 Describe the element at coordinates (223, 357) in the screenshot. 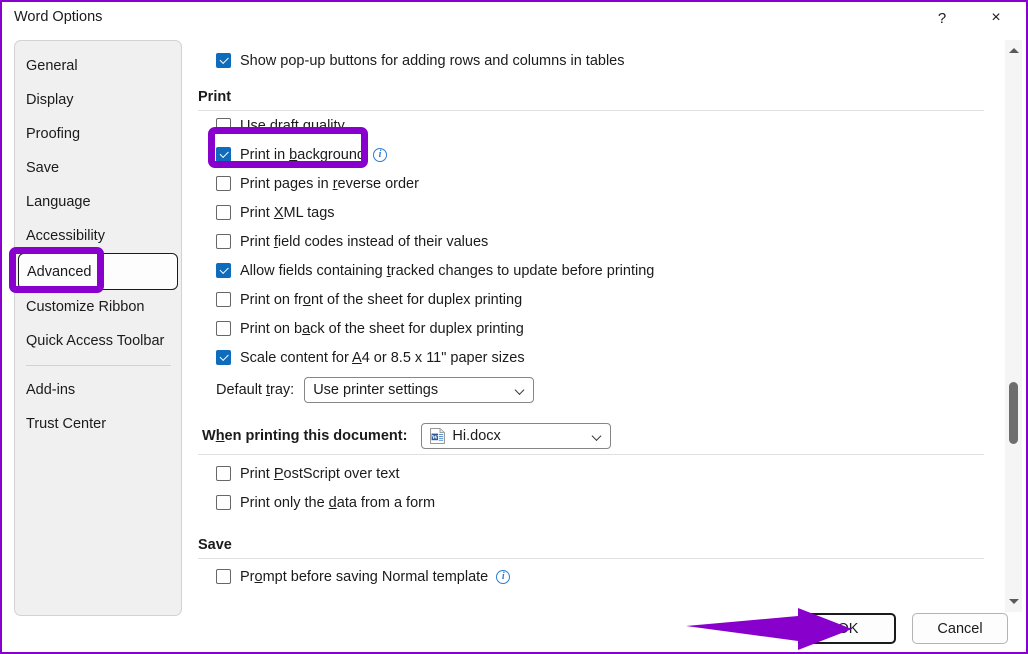

I see `checkbox-scale-content` at that location.